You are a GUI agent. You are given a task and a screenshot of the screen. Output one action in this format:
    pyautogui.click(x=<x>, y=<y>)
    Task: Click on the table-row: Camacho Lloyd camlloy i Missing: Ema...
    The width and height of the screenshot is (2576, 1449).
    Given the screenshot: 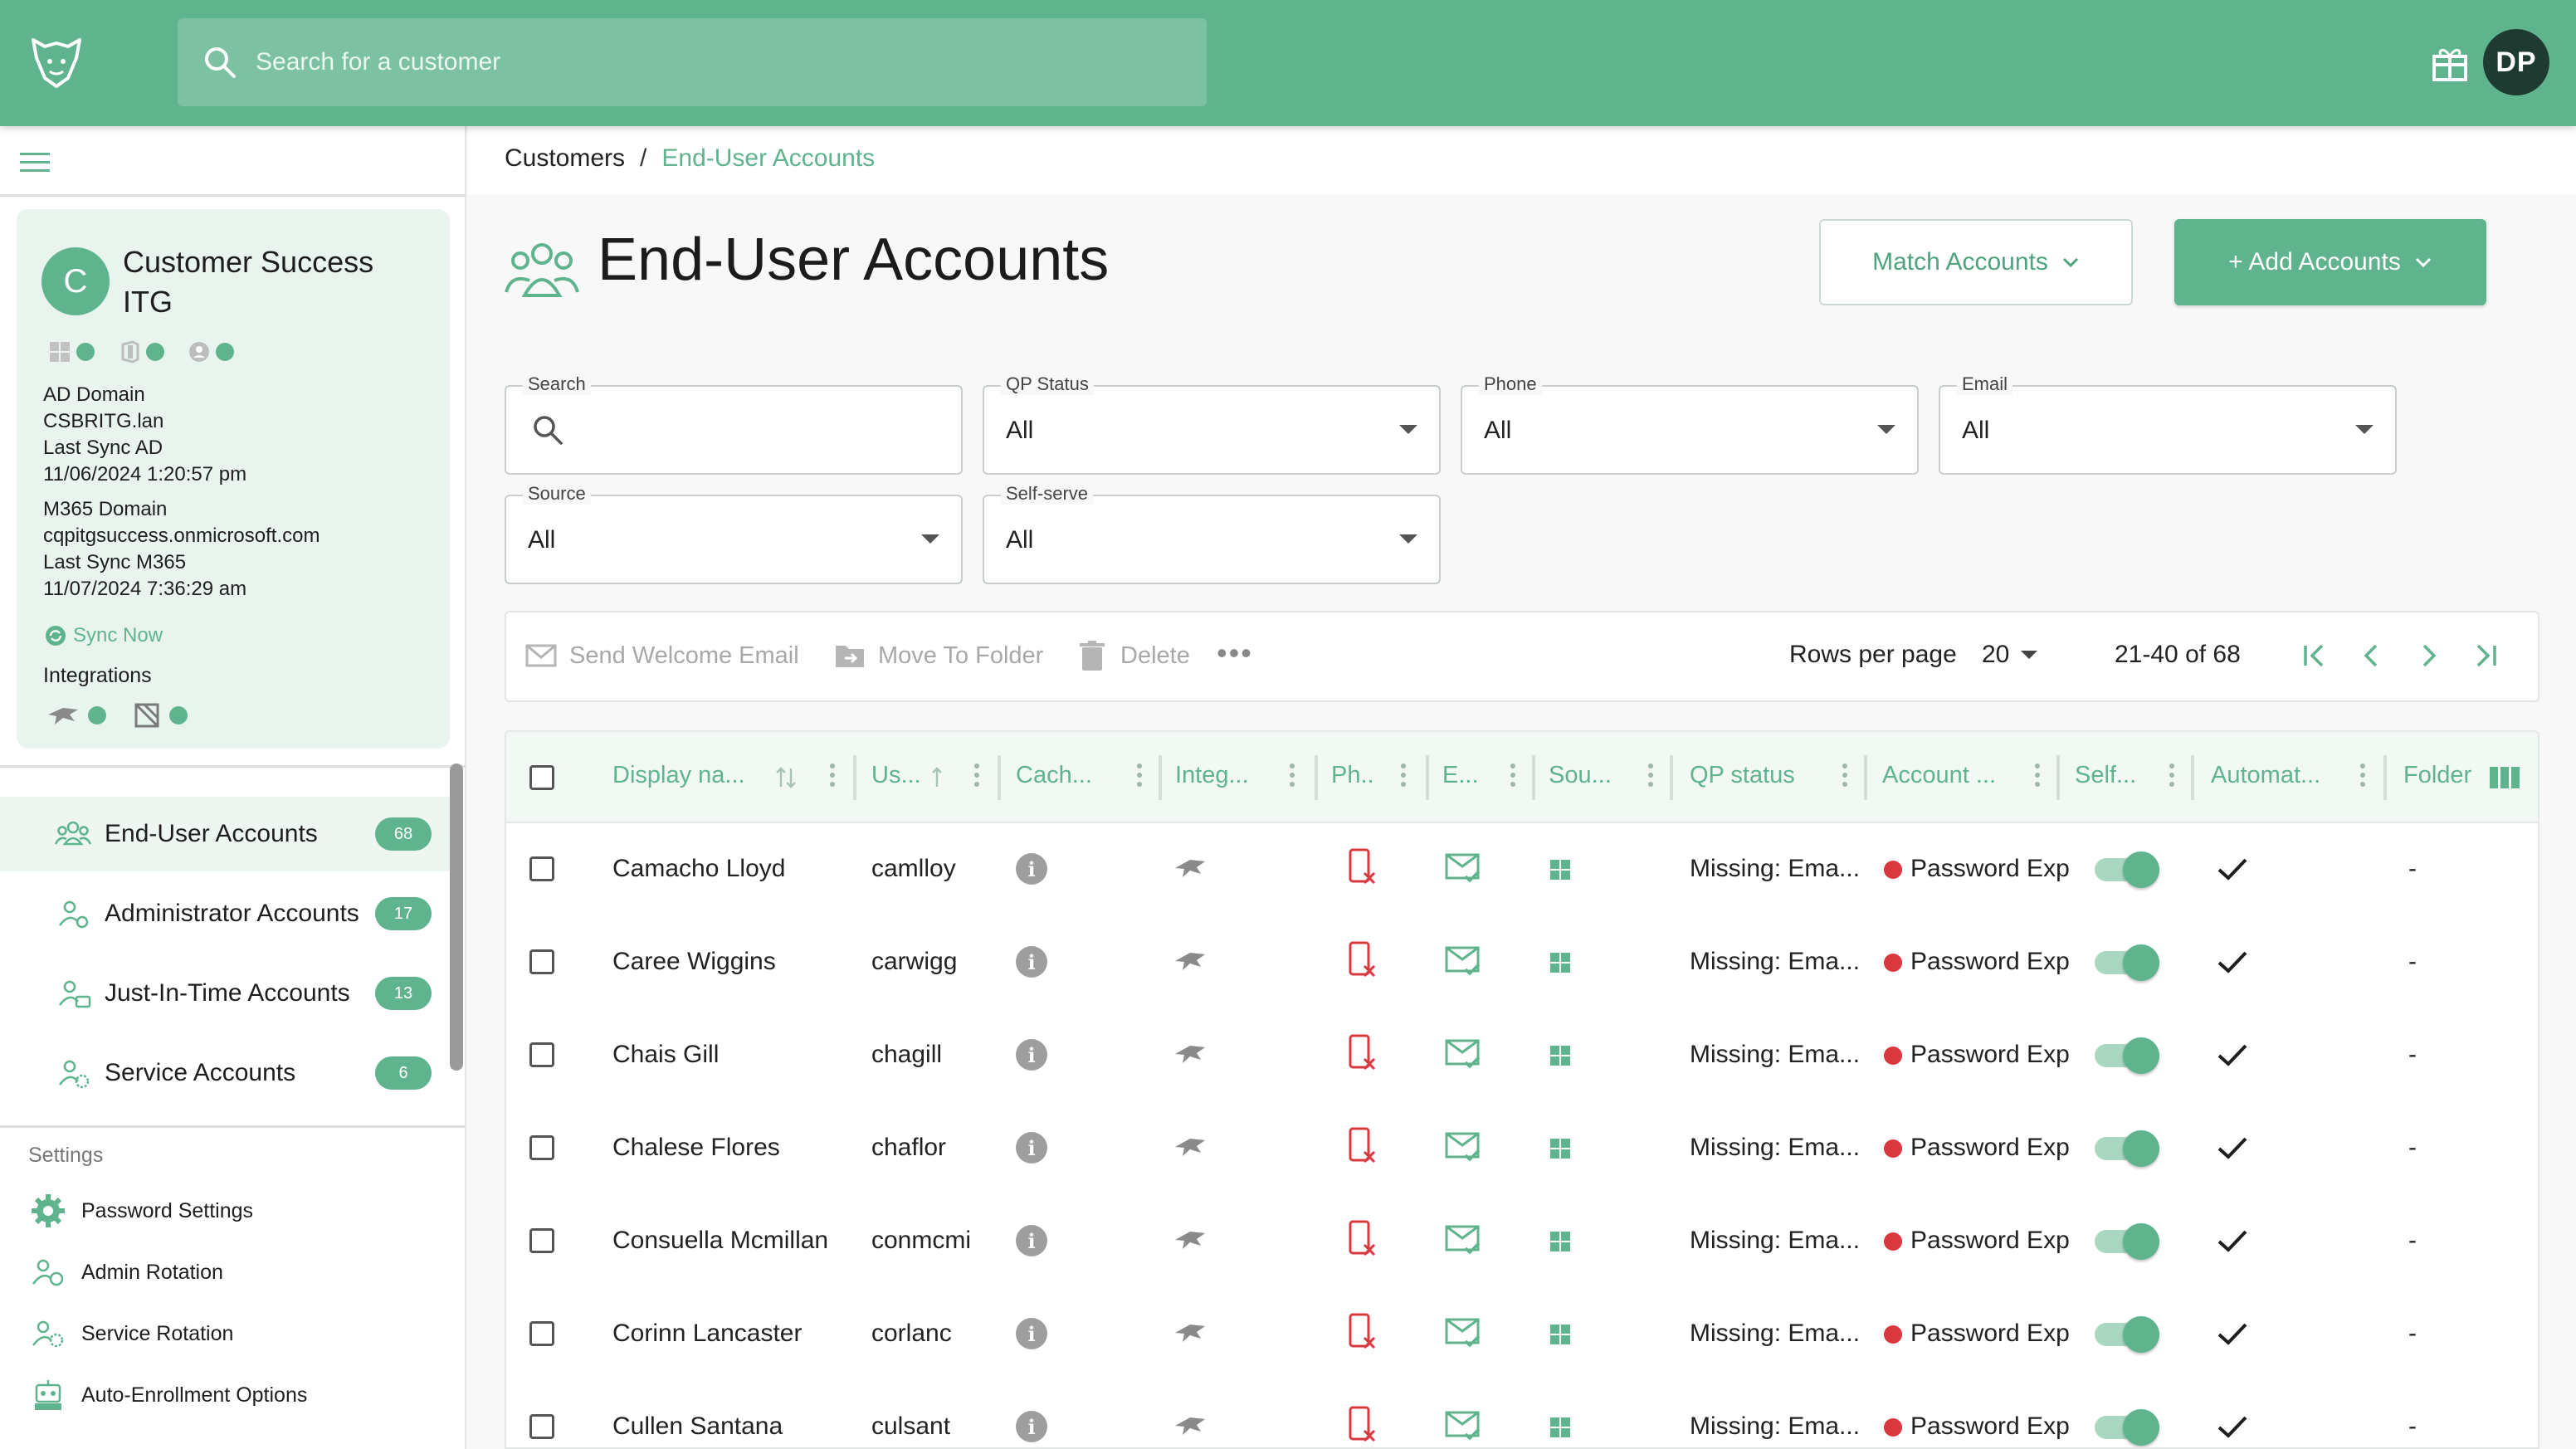 What is the action you would take?
    pyautogui.click(x=1522, y=870)
    